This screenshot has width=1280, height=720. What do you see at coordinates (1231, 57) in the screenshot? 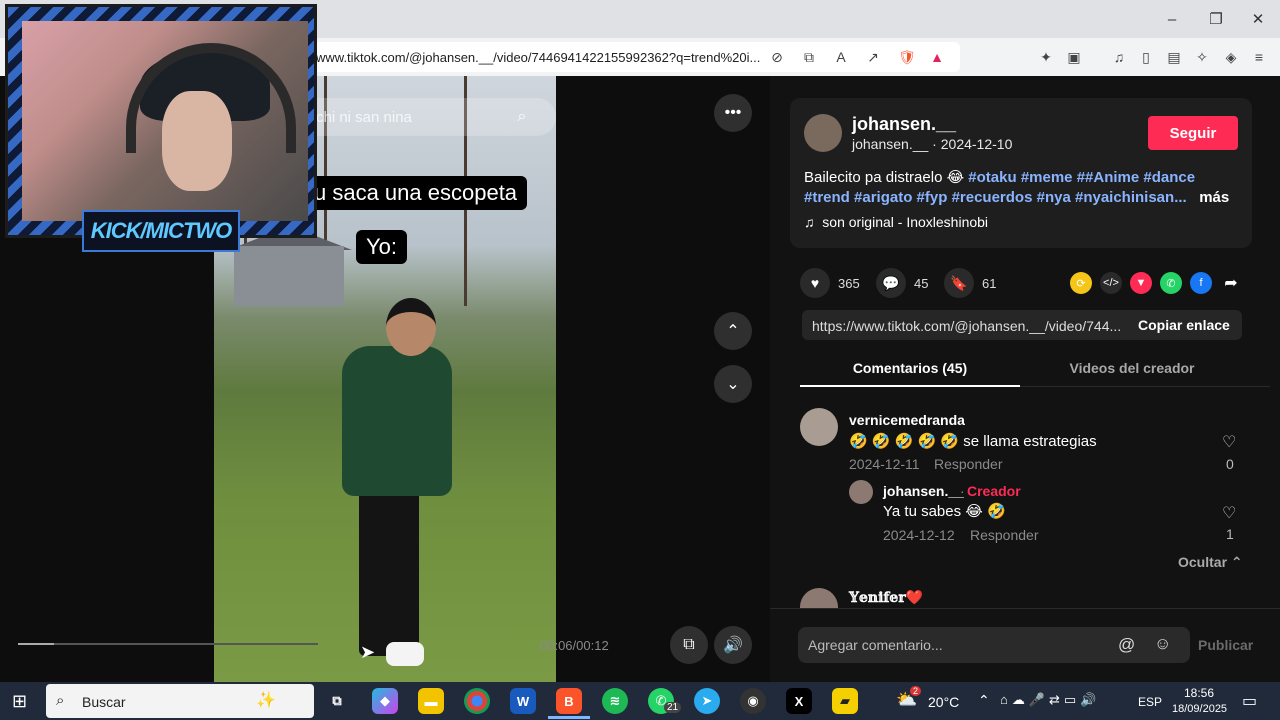
I see `vpn-icon: ◈` at bounding box center [1231, 57].